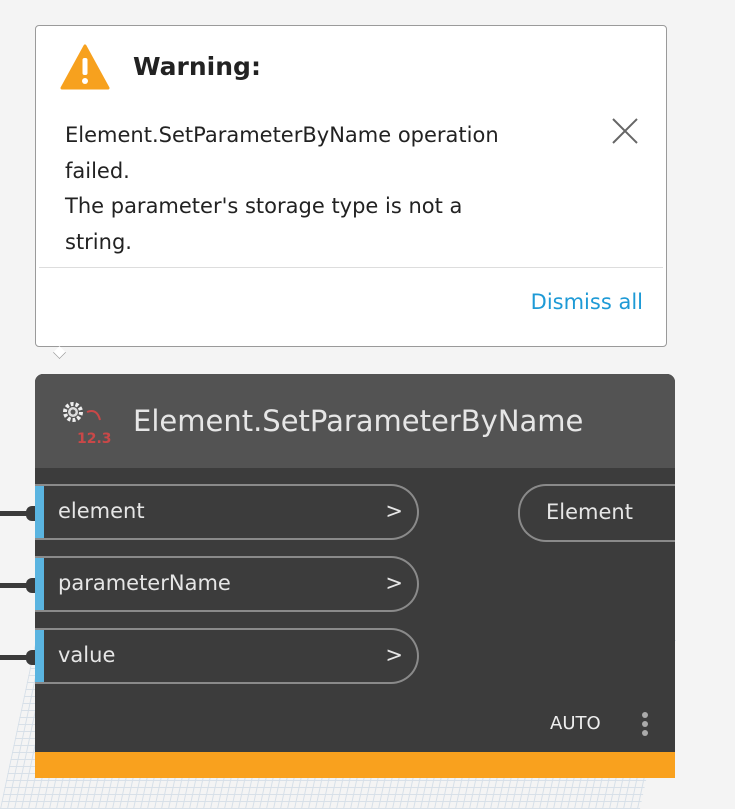 This screenshot has height=809, width=735. Describe the element at coordinates (587, 302) in the screenshot. I see `dismiss-all-button: Dismiss all` at that location.